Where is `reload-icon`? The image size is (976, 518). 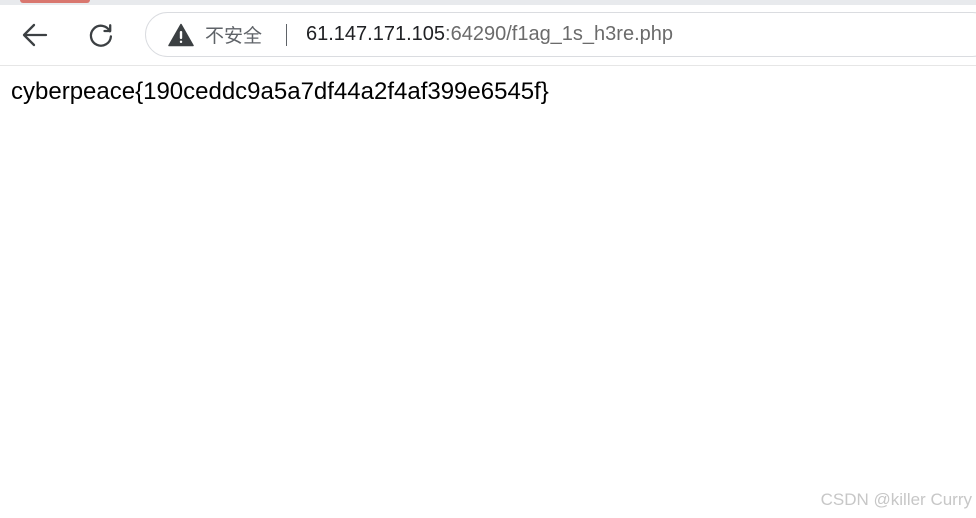
reload-icon is located at coordinates (101, 35).